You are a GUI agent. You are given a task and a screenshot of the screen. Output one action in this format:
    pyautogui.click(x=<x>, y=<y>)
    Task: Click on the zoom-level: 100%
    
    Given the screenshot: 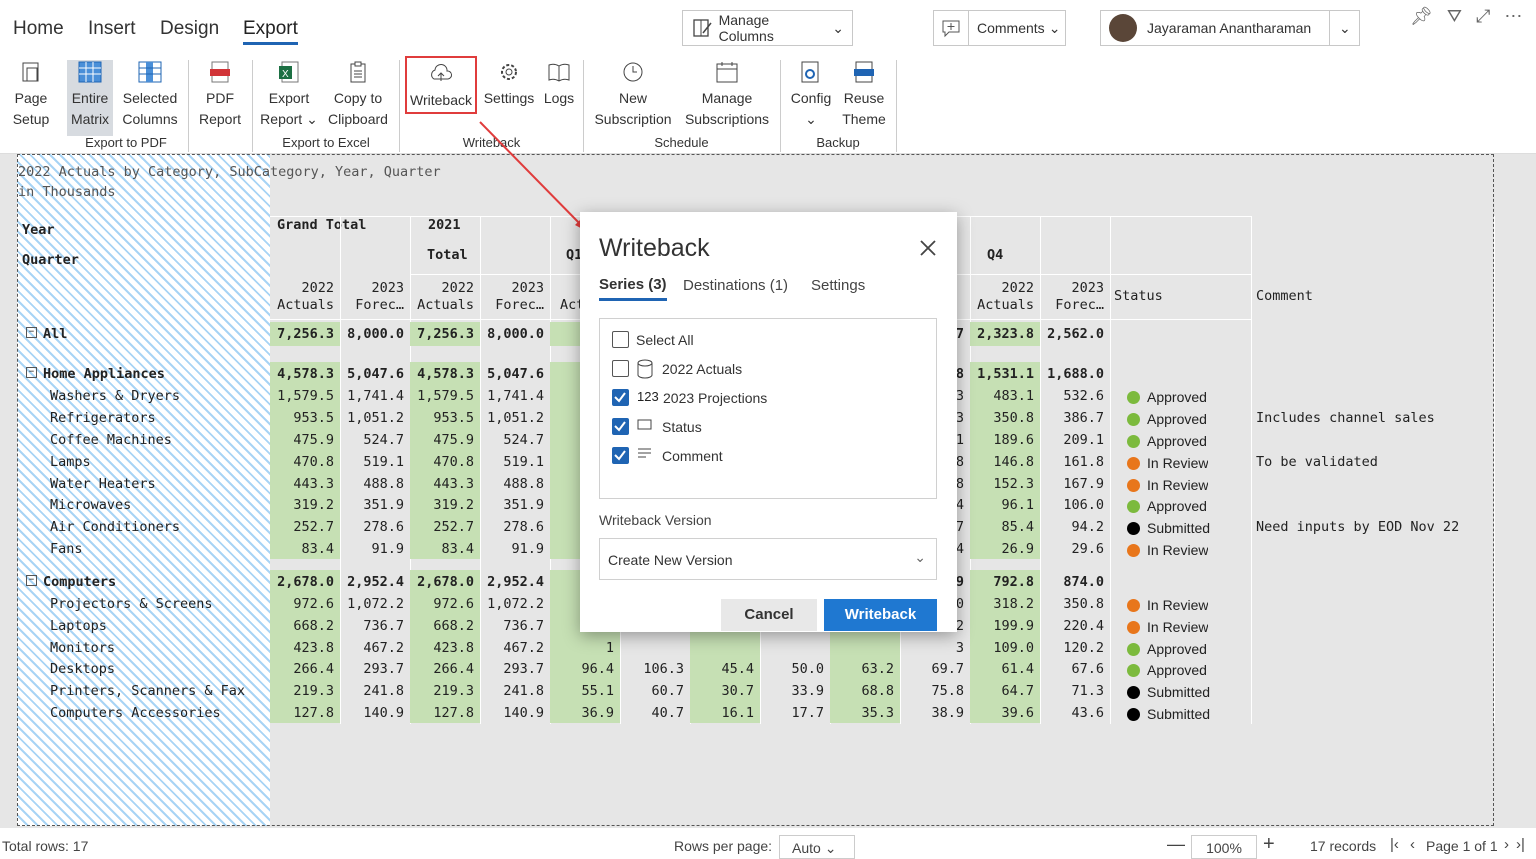 What is the action you would take?
    pyautogui.click(x=1224, y=847)
    